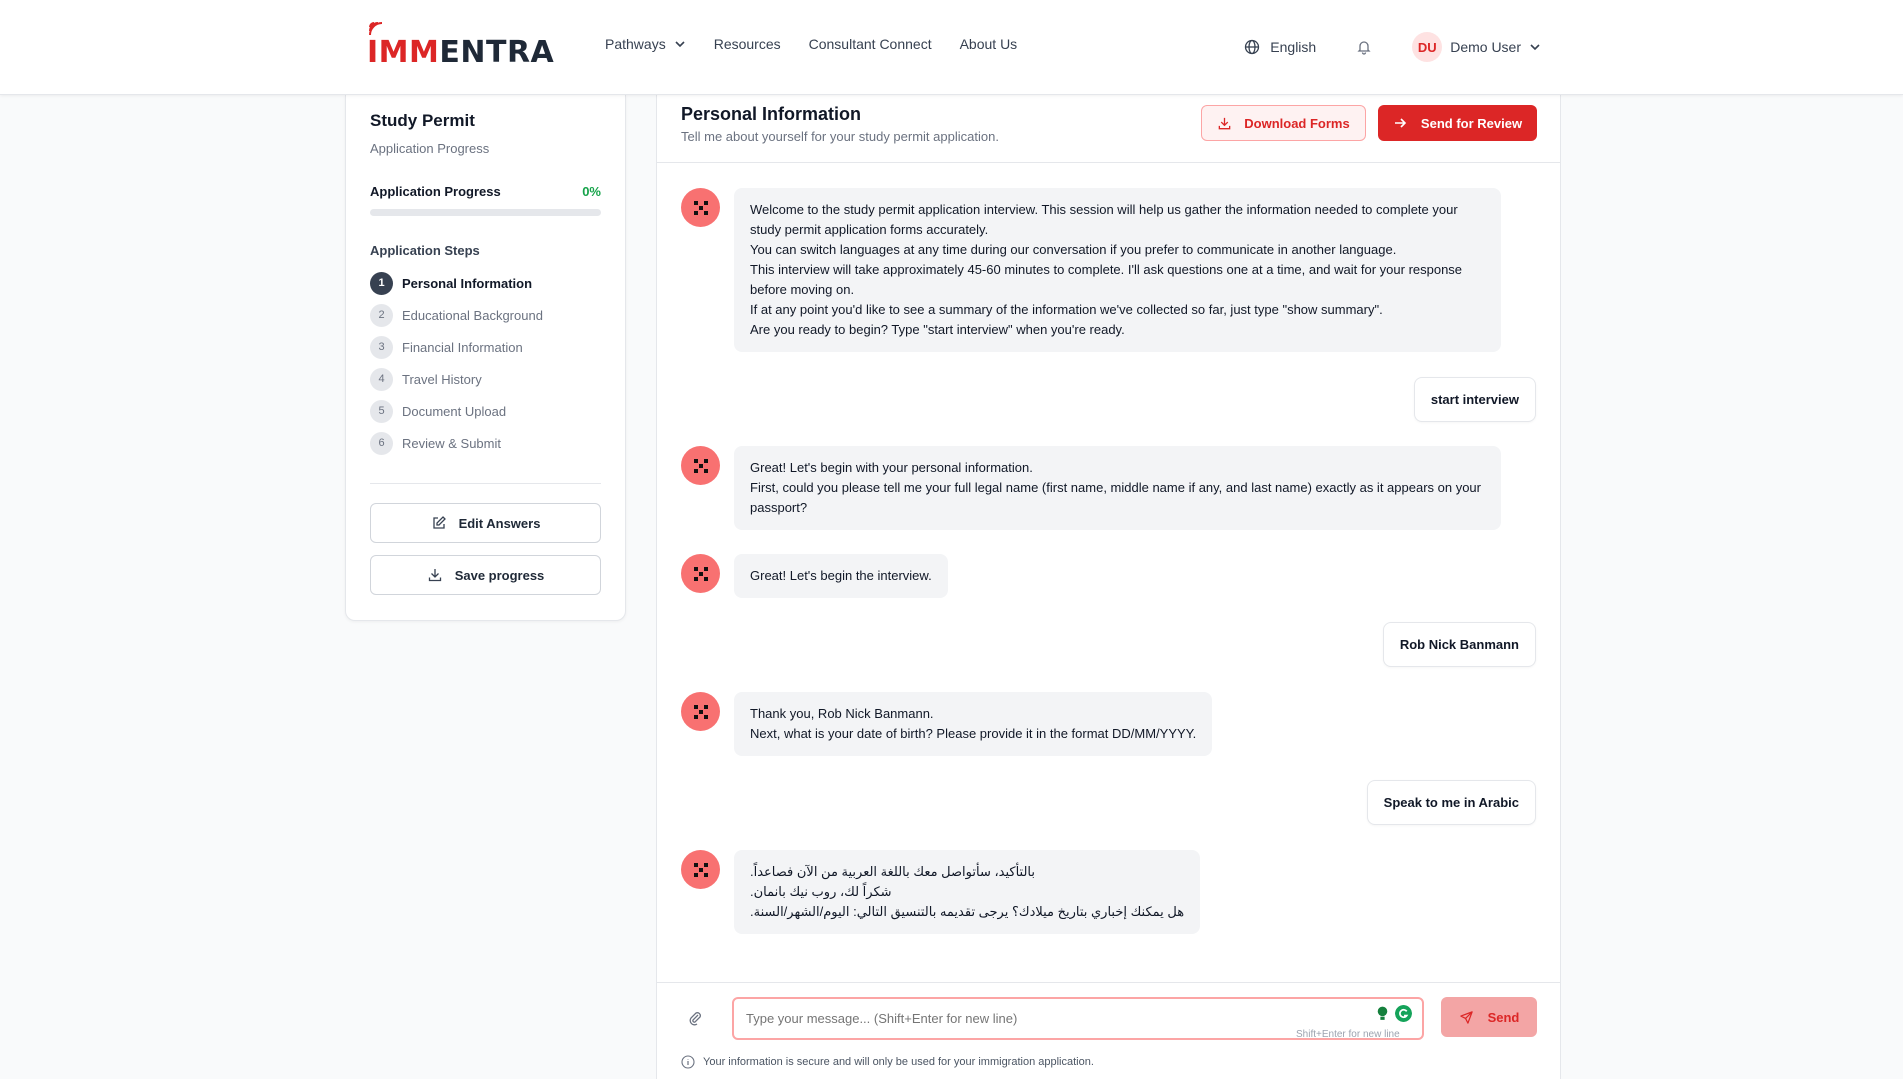  I want to click on save-progress-button: Save progress, so click(485, 575).